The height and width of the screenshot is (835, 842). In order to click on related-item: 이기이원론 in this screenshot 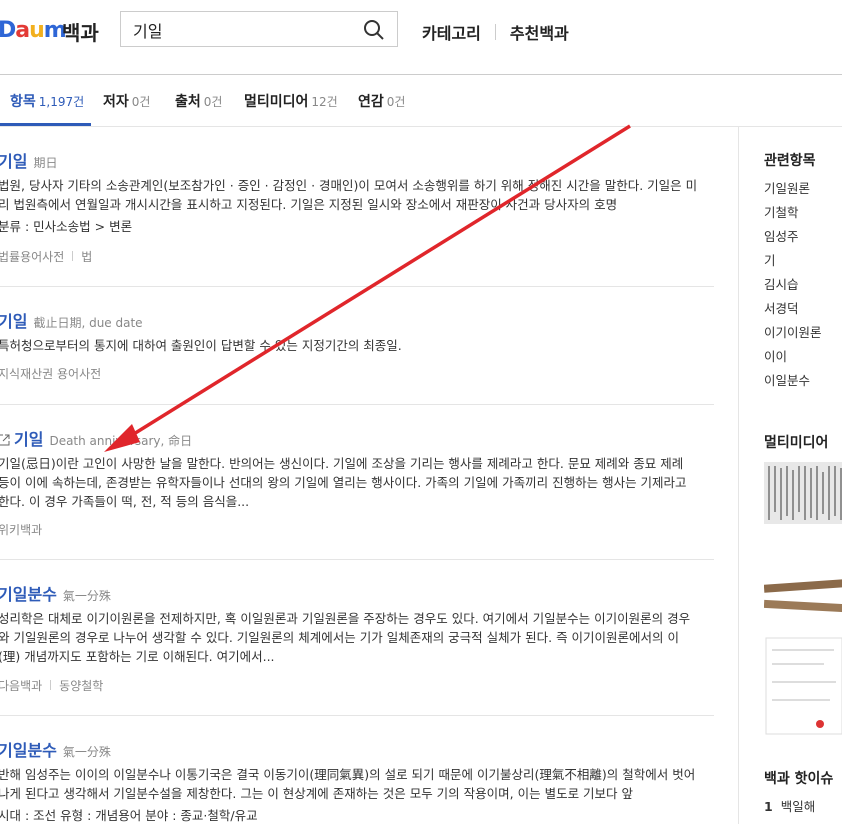, I will do `click(793, 331)`.